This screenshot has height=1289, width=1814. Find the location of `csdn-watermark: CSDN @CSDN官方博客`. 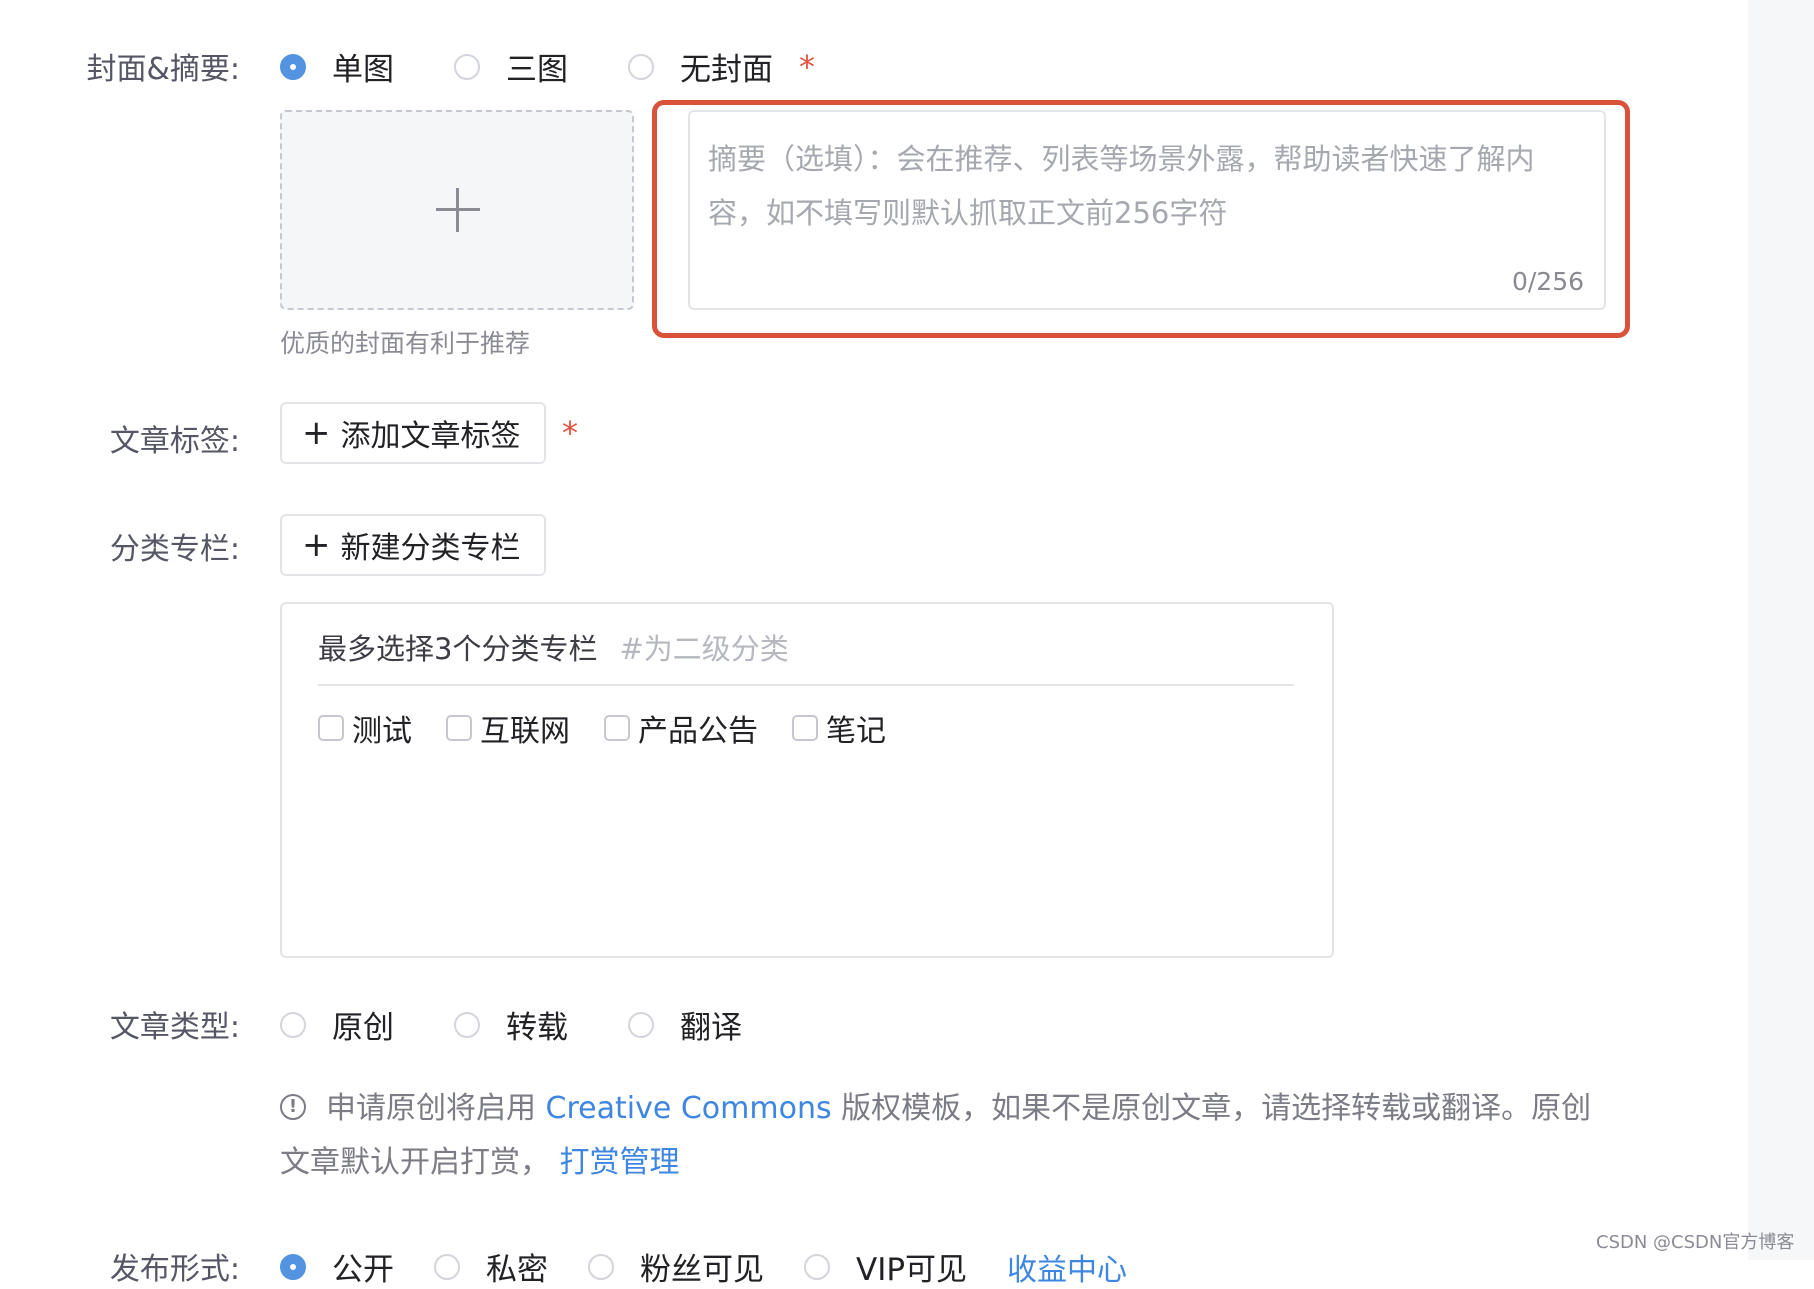

csdn-watermark: CSDN @CSDN官方博客 is located at coordinates (1695, 1242).